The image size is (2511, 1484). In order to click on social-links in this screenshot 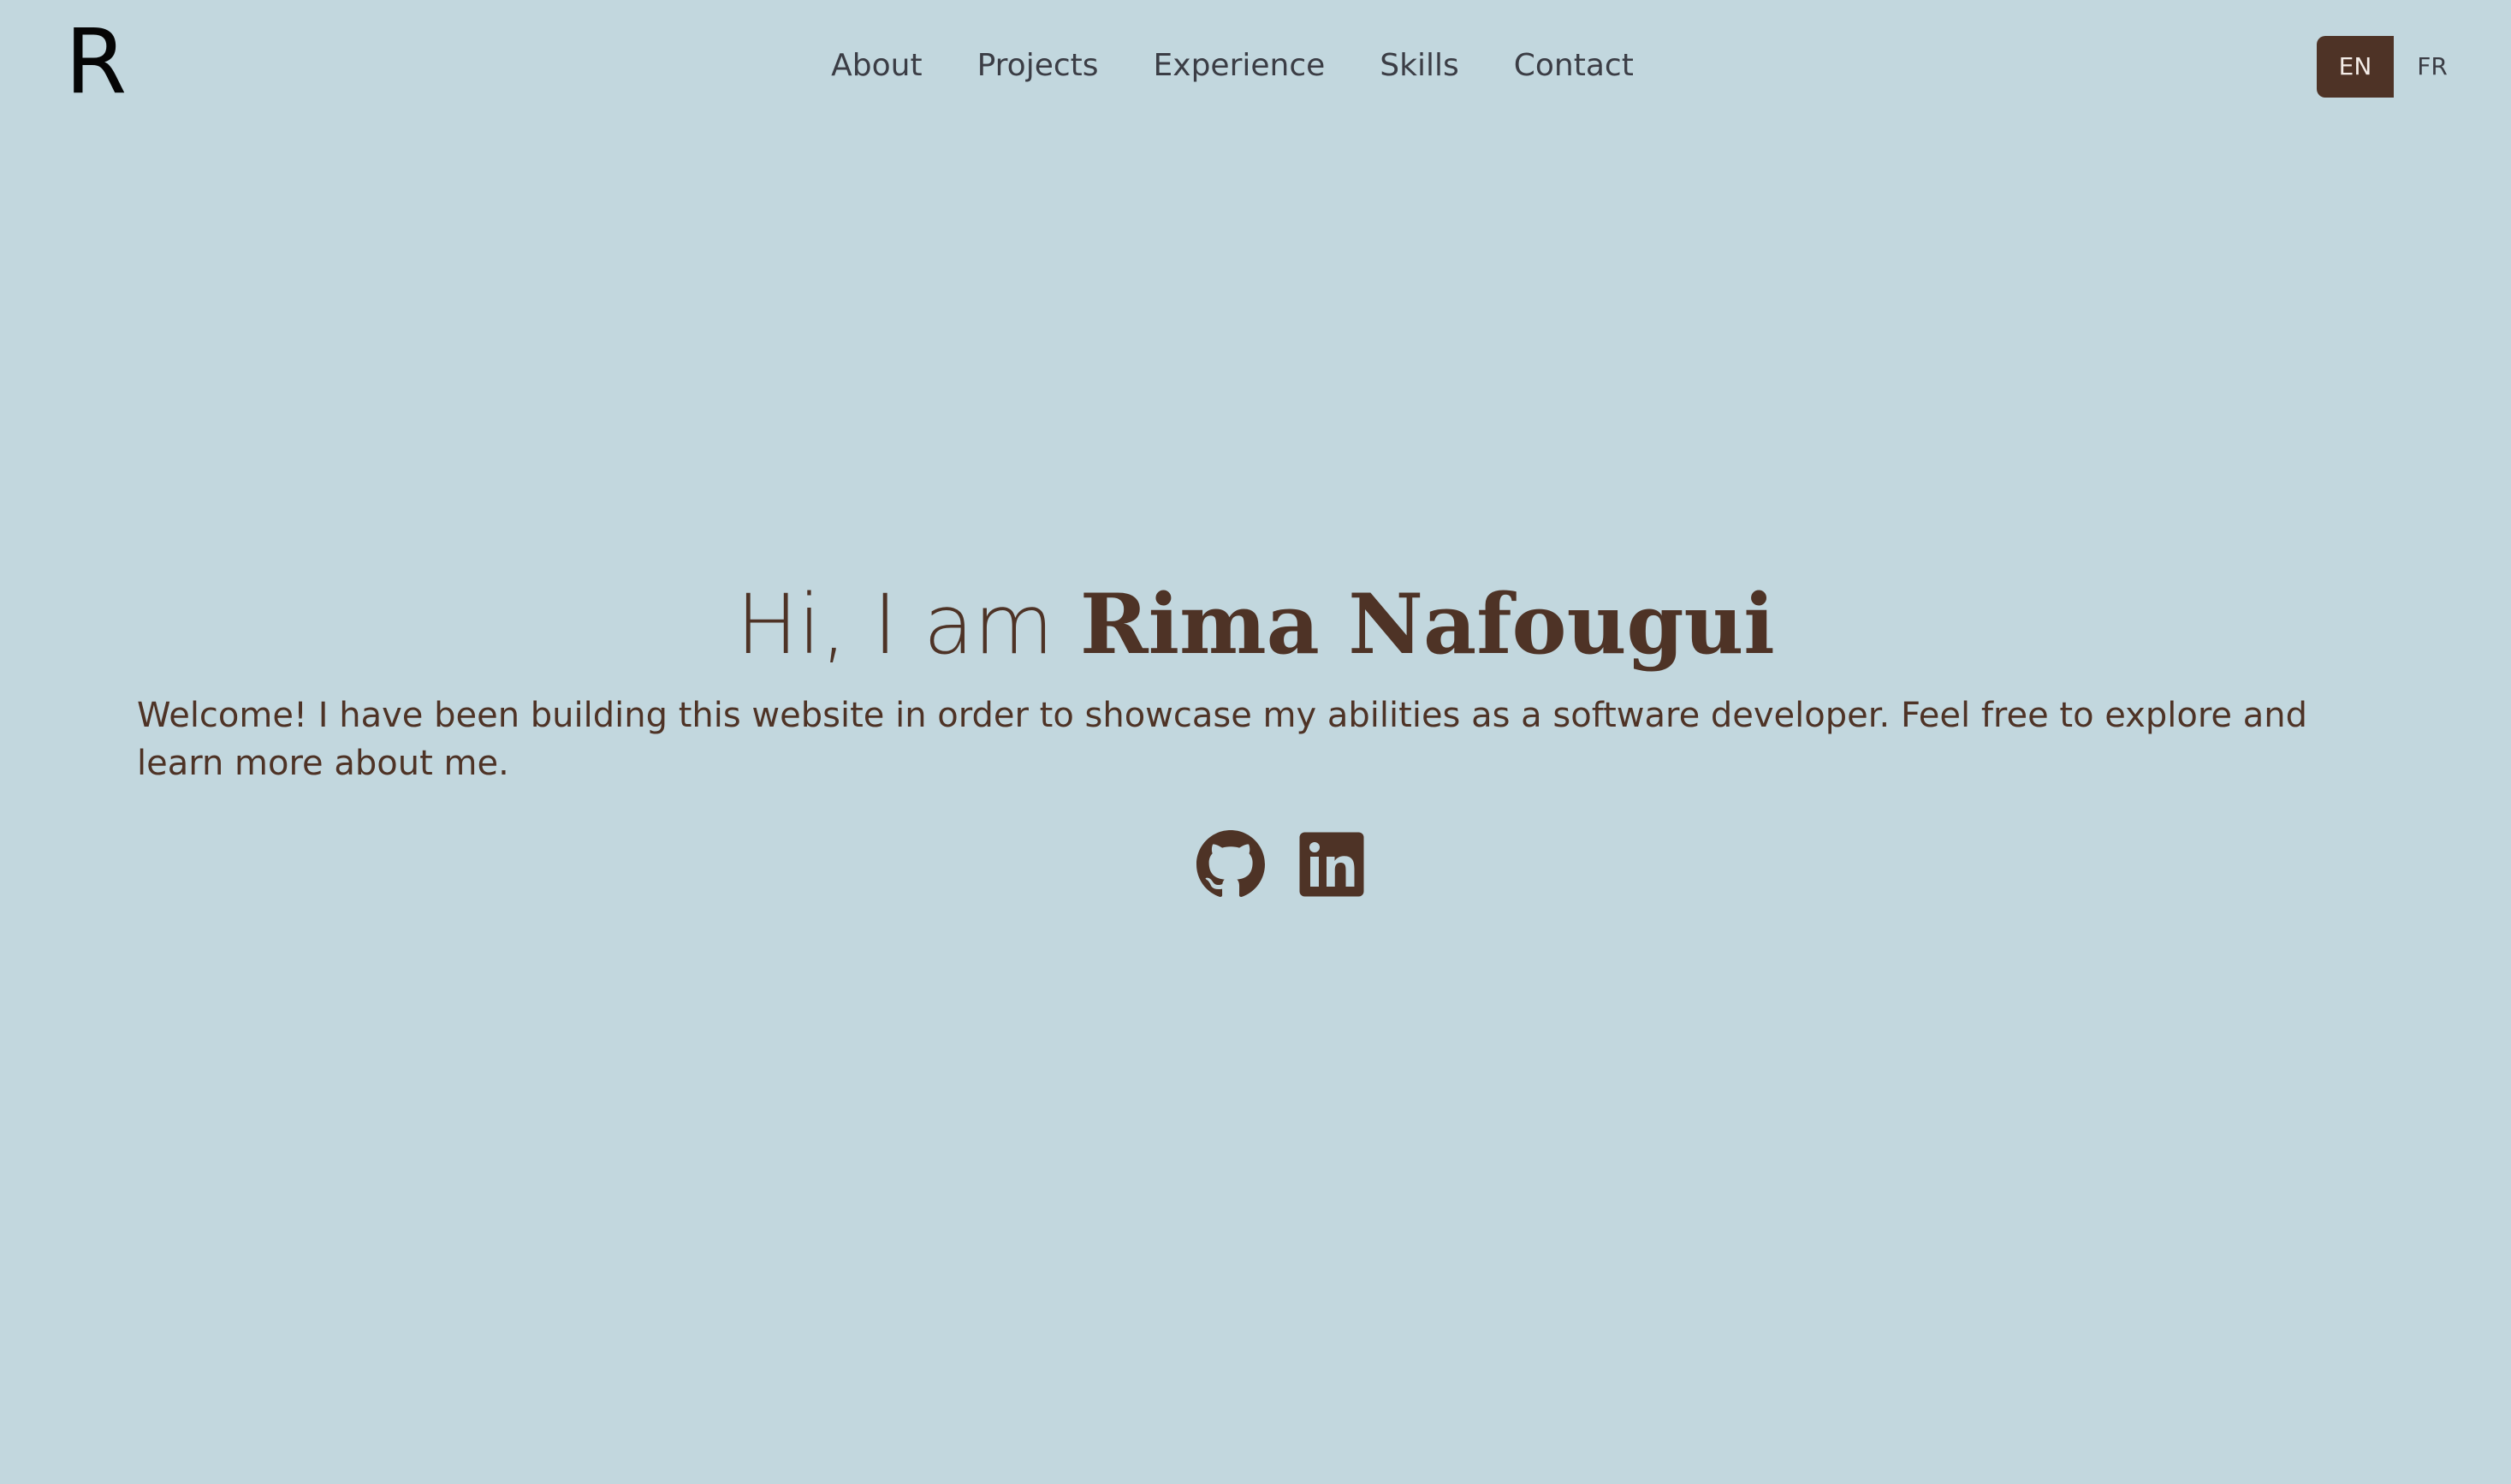, I will do `click(1255, 865)`.